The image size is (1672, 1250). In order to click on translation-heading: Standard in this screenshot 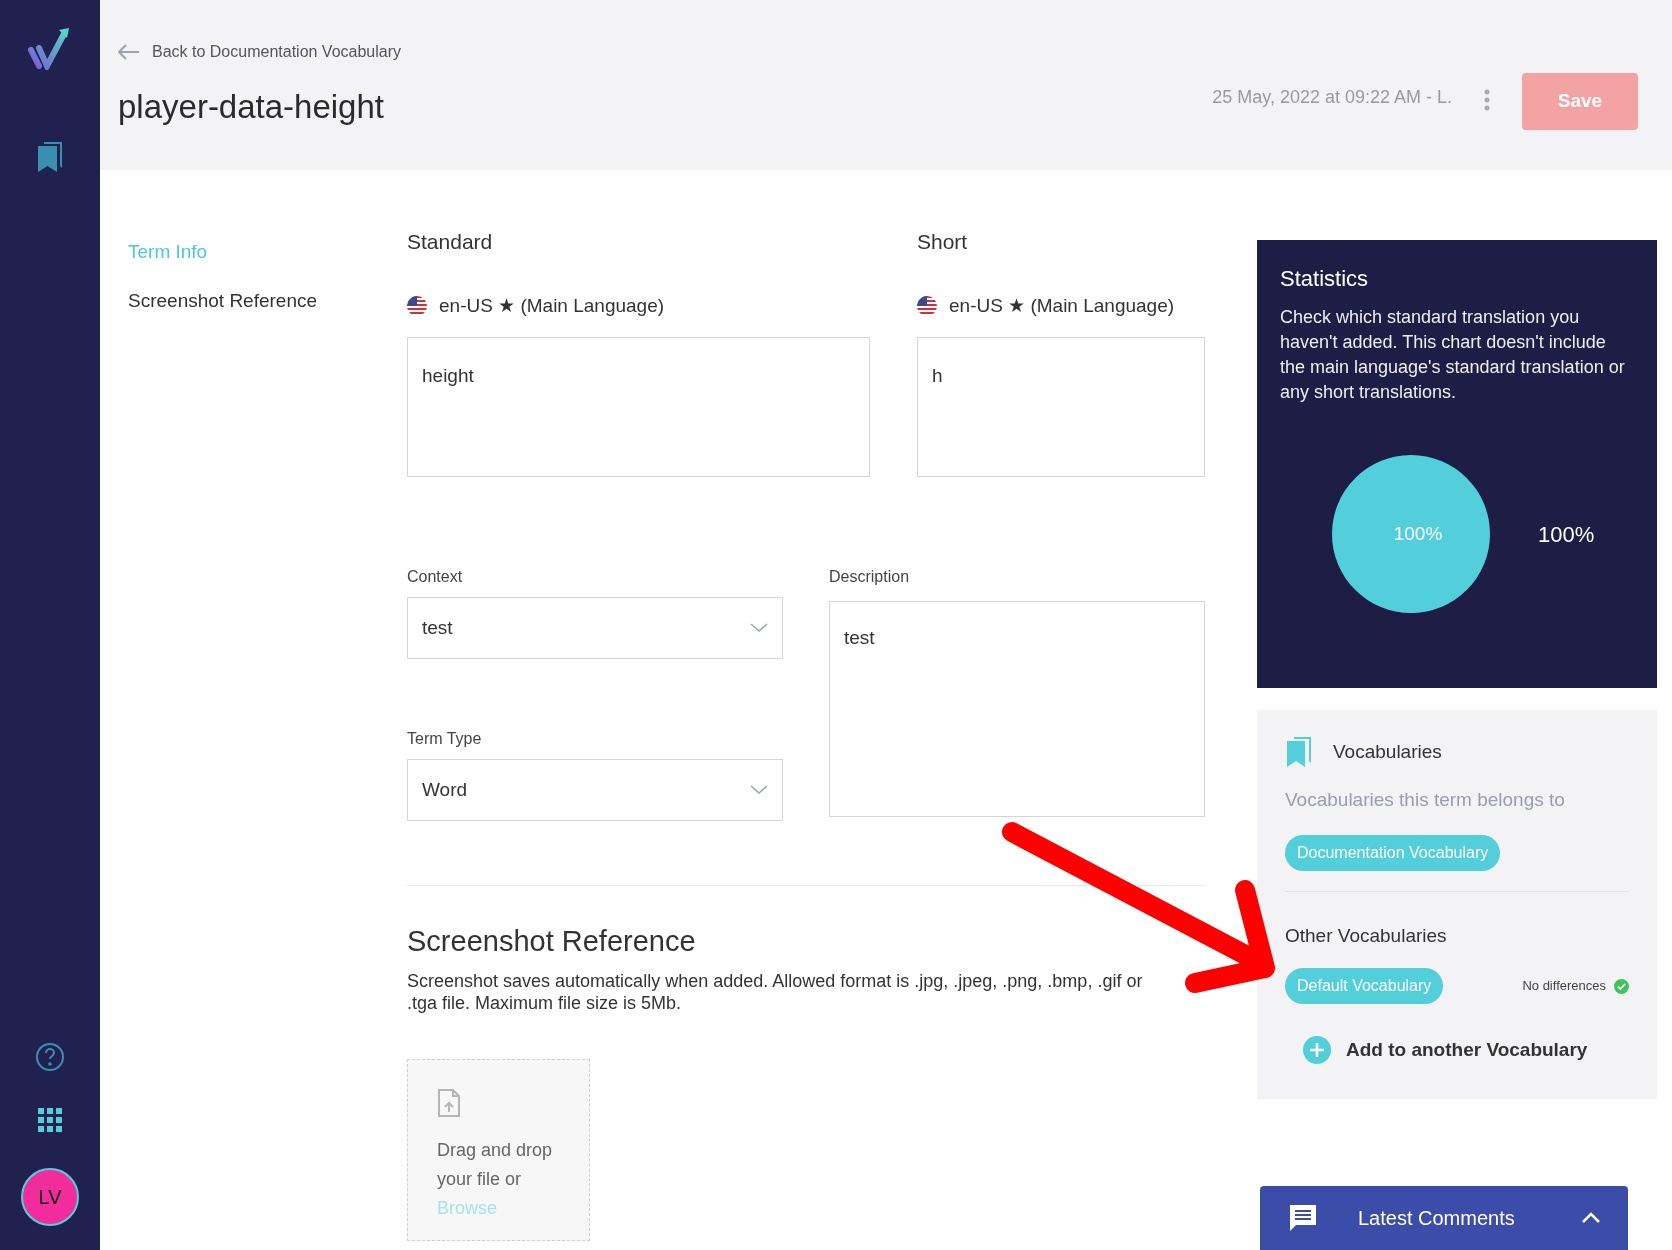, I will do `click(450, 242)`.